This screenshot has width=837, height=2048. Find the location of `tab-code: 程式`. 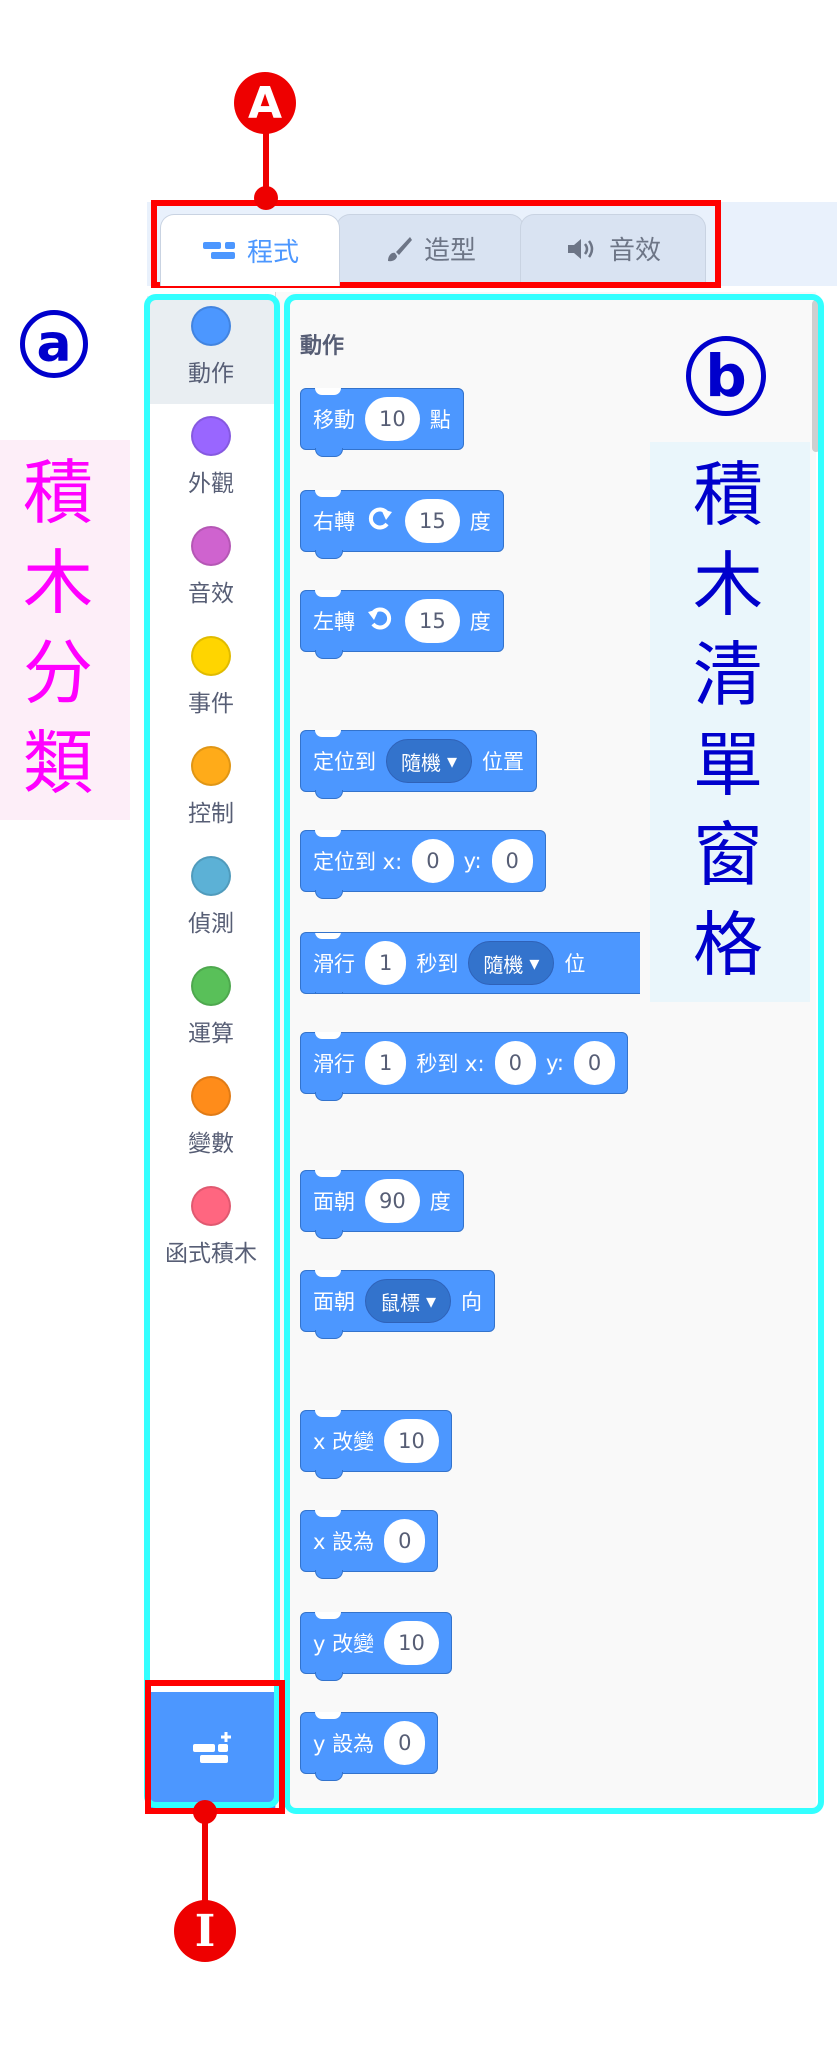

tab-code: 程式 is located at coordinates (250, 250).